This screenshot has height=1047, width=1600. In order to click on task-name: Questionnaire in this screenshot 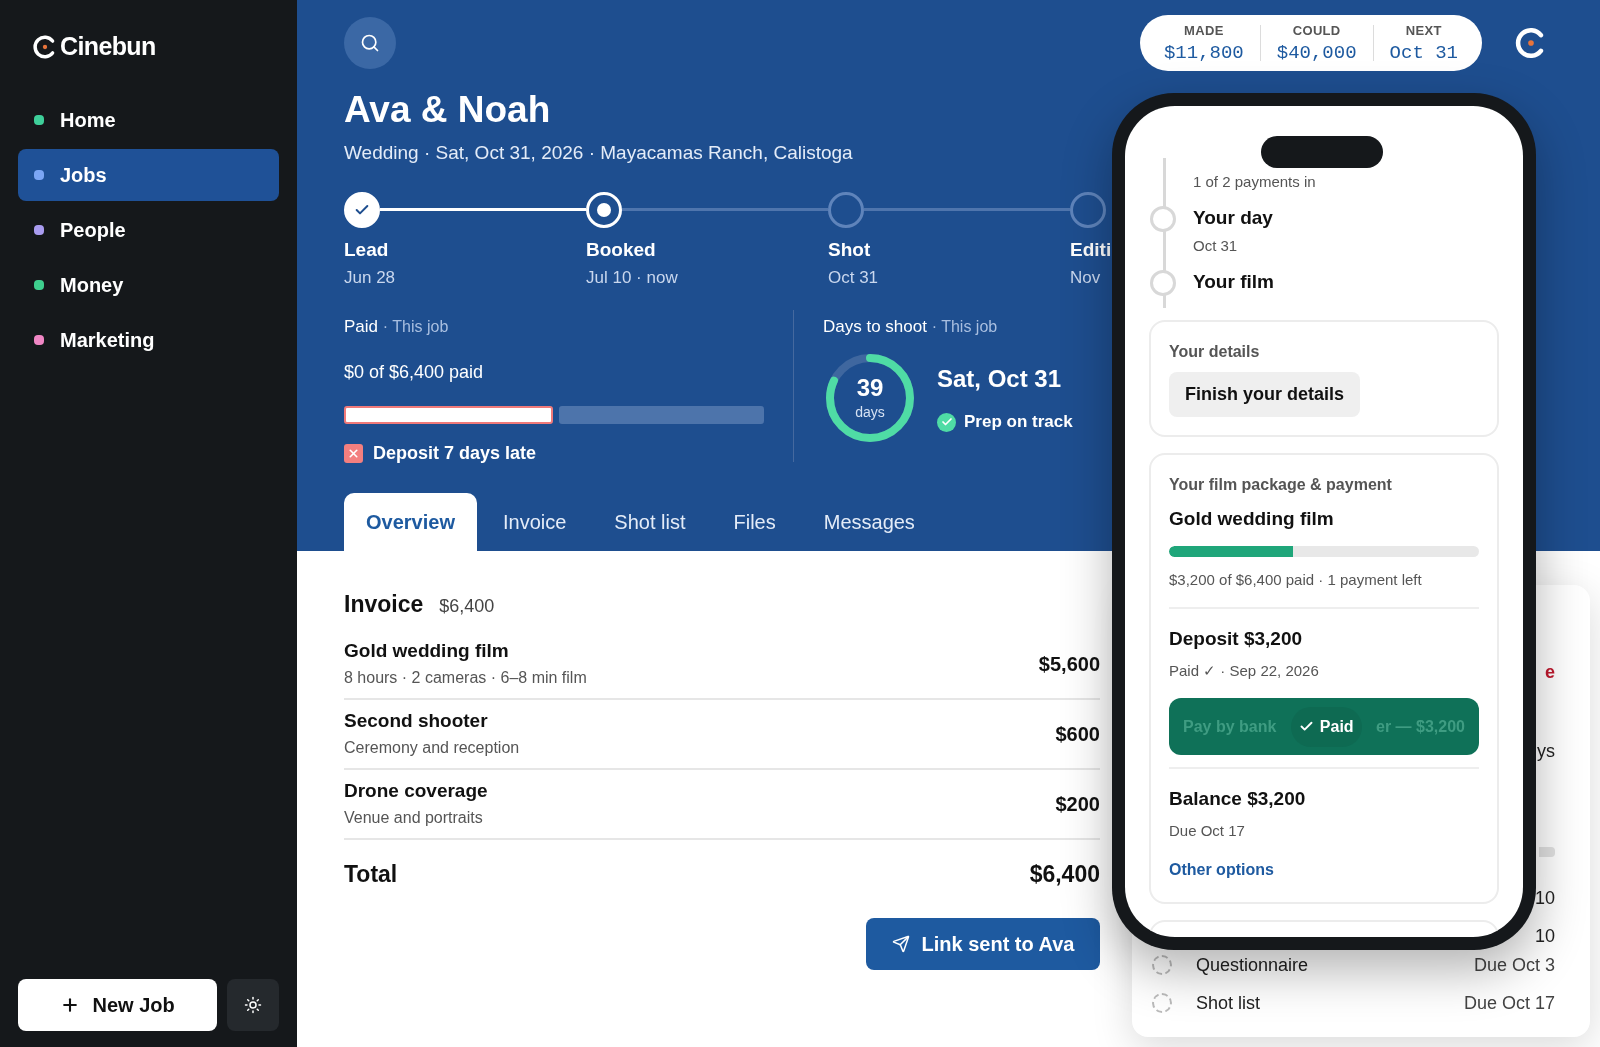, I will do `click(1252, 965)`.